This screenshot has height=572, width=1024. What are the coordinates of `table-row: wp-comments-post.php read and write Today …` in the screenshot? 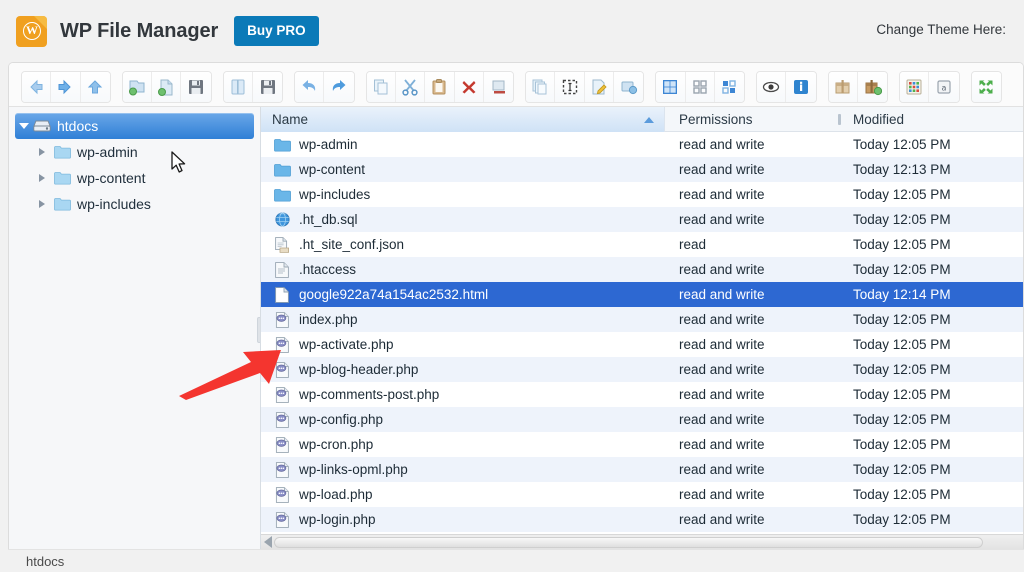 It's located at (642, 394).